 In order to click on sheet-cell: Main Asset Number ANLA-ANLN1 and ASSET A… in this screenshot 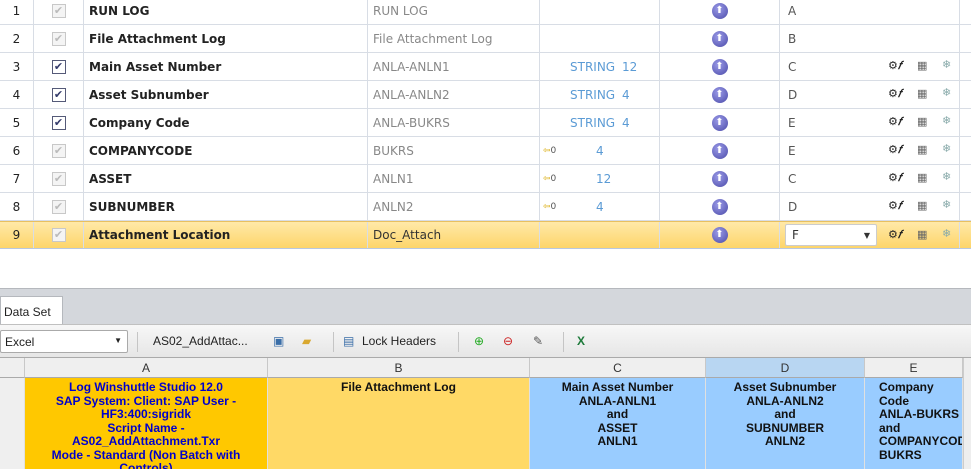, I will do `click(618, 423)`.